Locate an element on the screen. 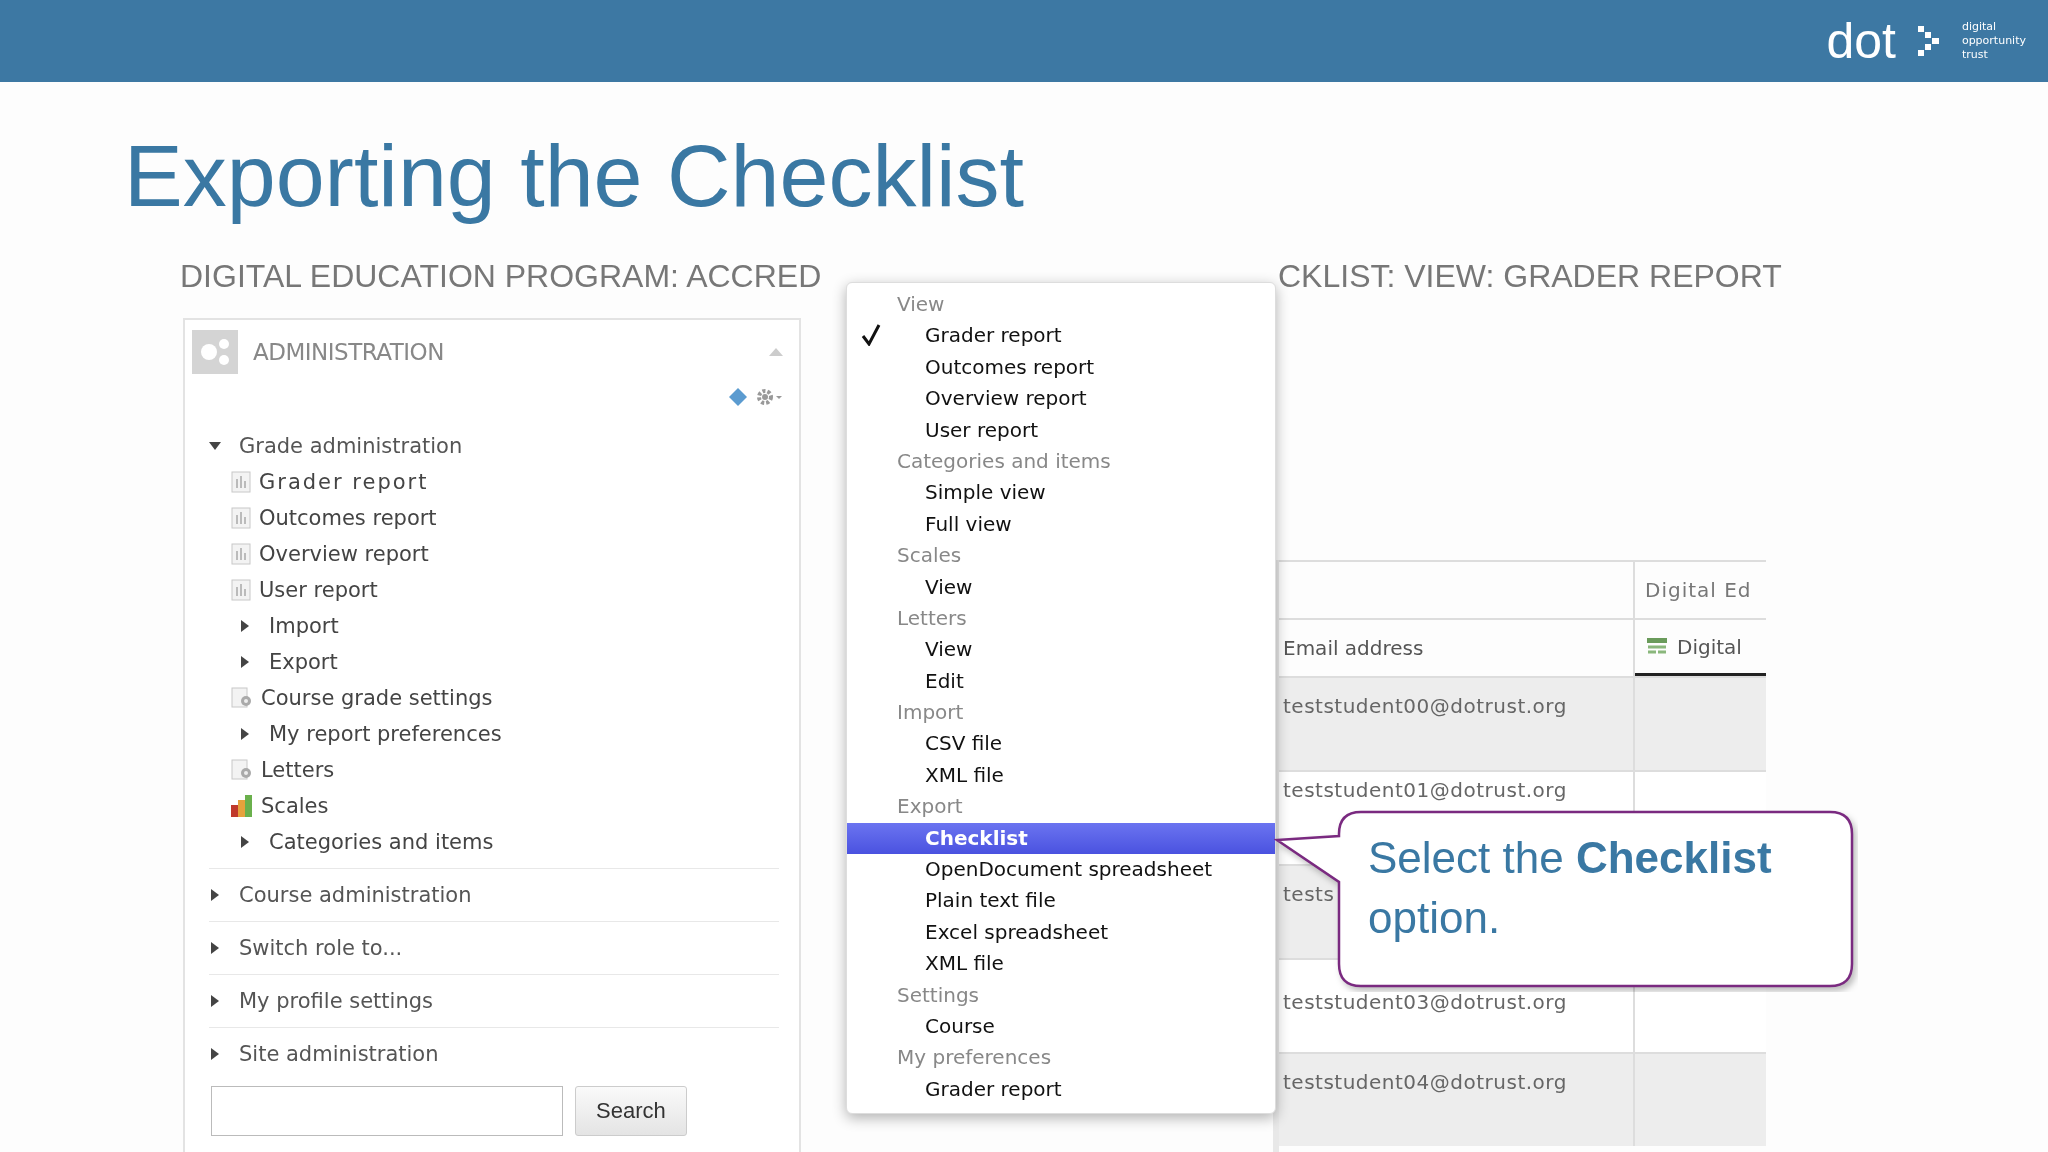 The width and height of the screenshot is (2048, 1152). tree-item: Export is located at coordinates (303, 662).